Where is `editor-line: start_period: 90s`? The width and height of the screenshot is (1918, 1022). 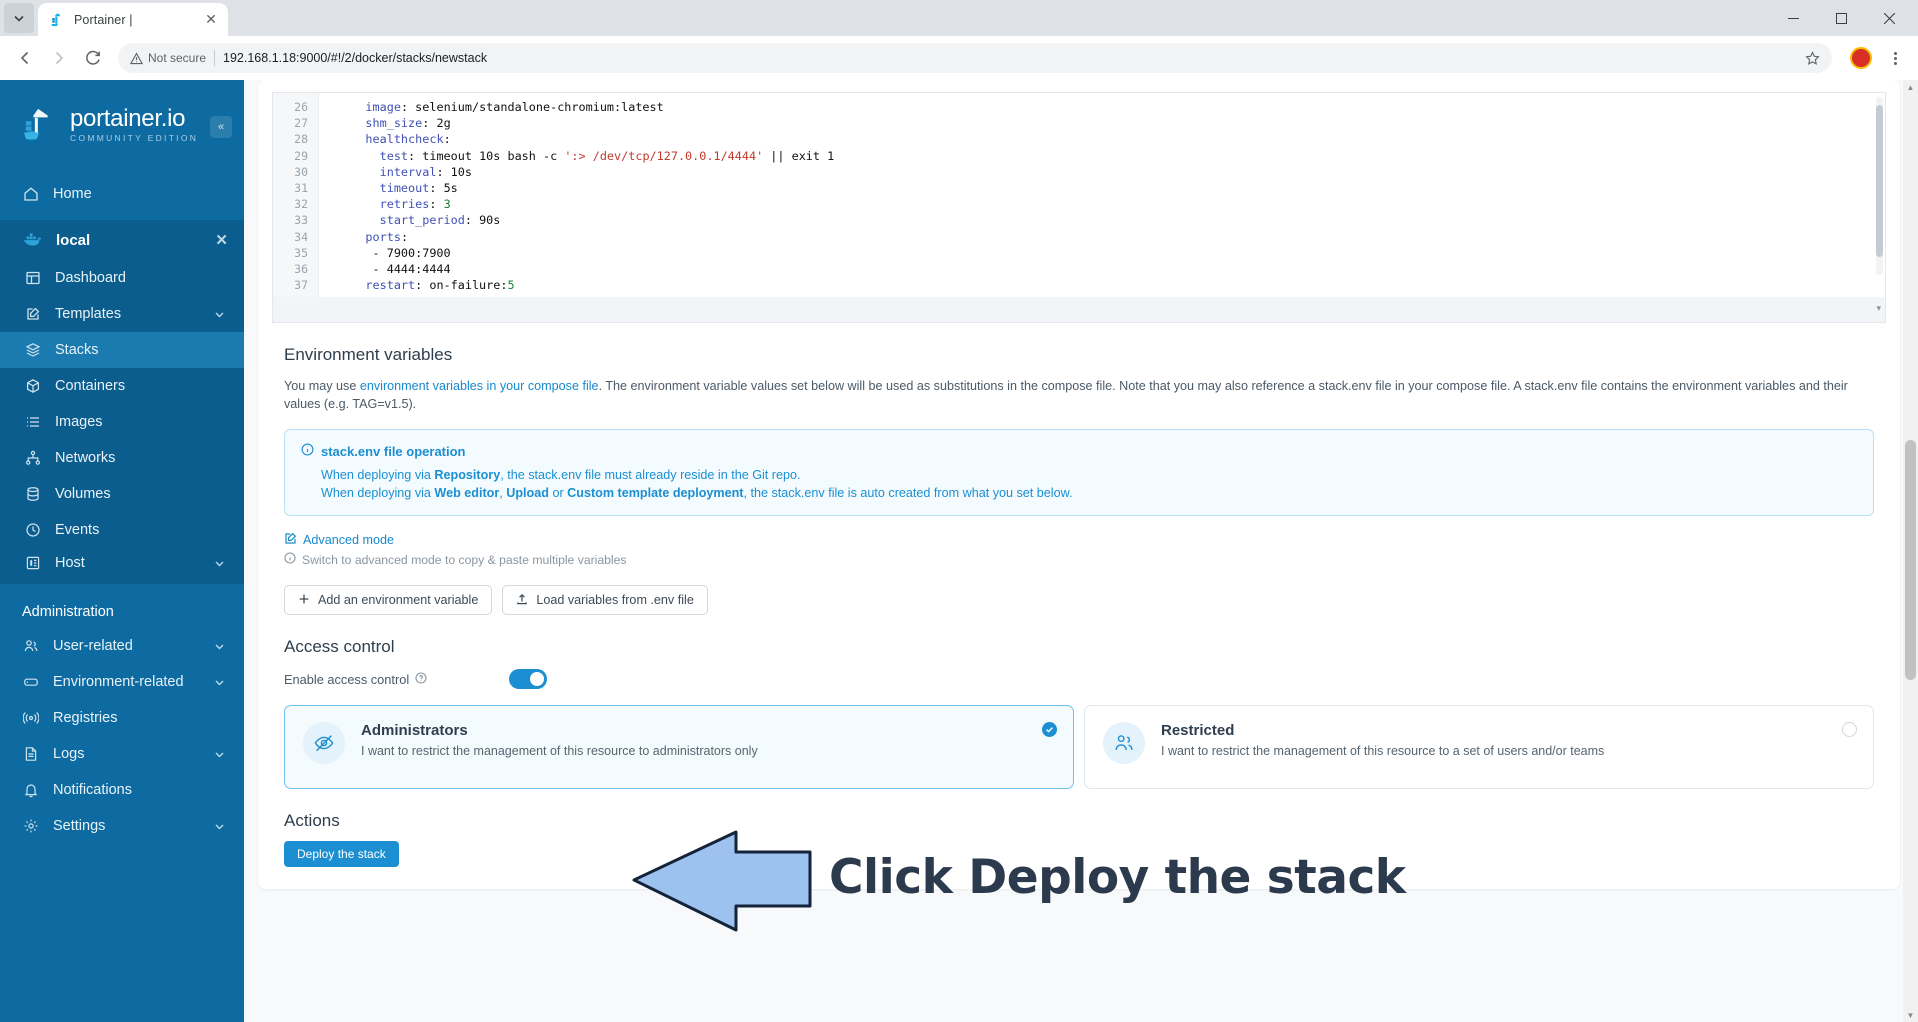
editor-line: start_period: 90s is located at coordinates (1111, 220).